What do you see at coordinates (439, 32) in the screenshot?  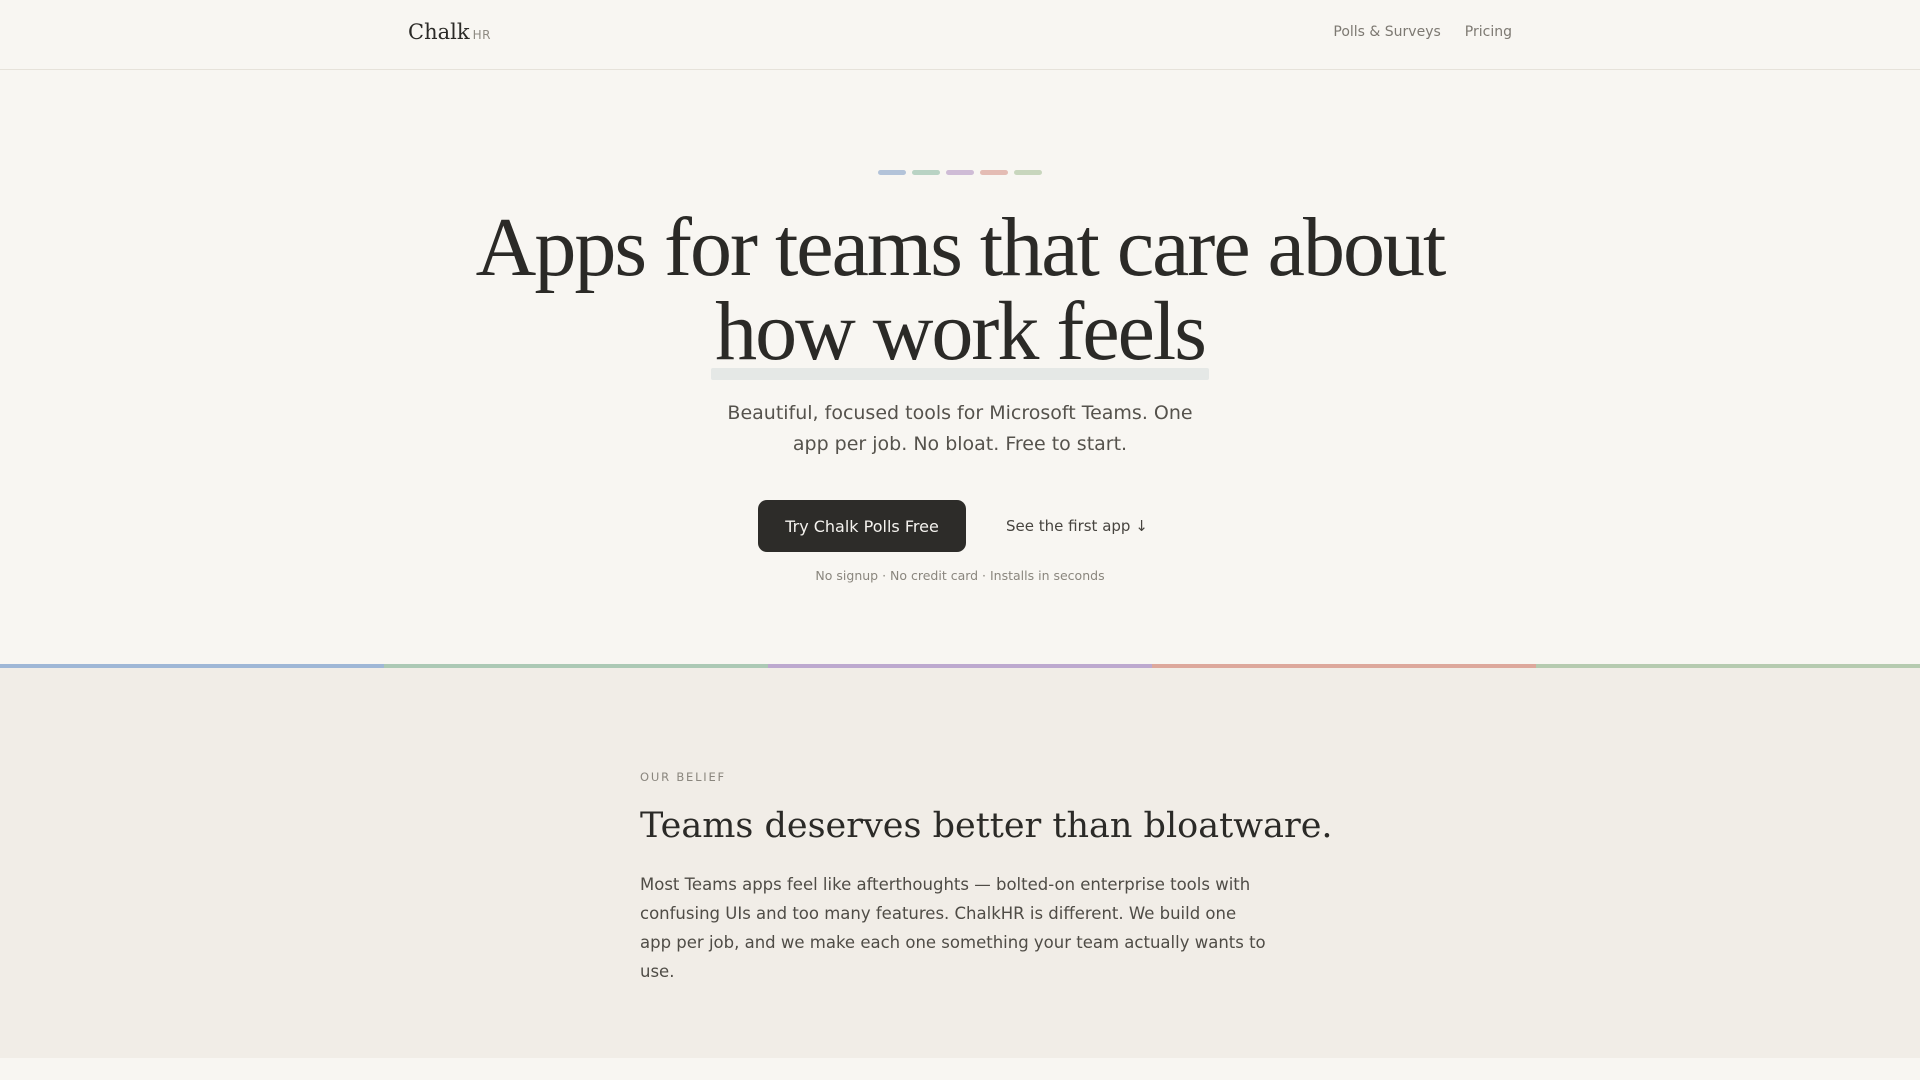 I see `brand-name: Chalk` at bounding box center [439, 32].